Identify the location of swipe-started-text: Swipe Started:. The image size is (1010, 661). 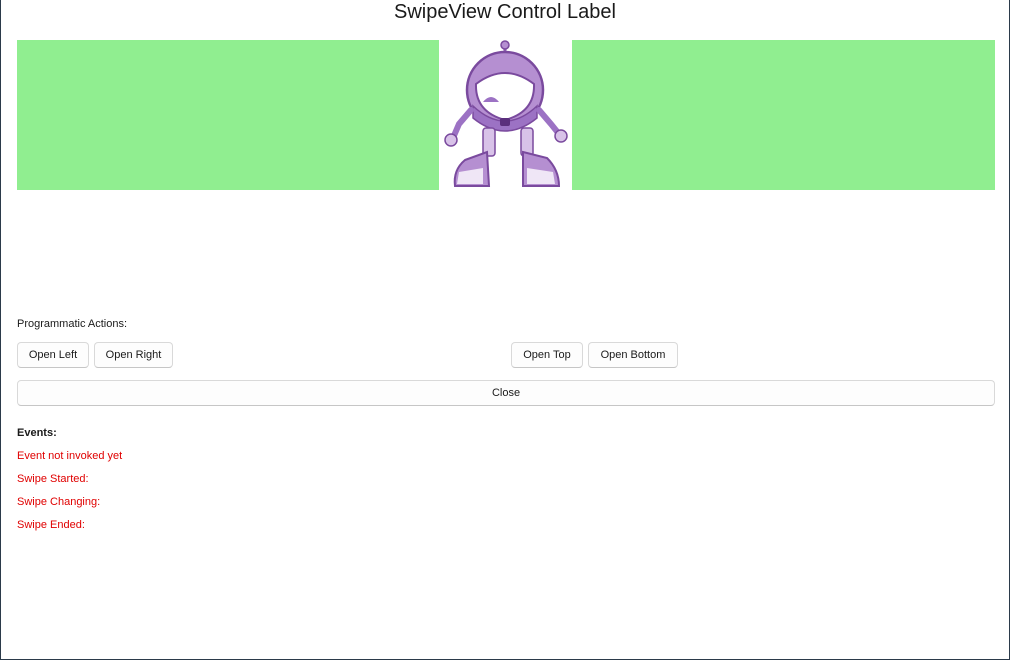
(53, 479).